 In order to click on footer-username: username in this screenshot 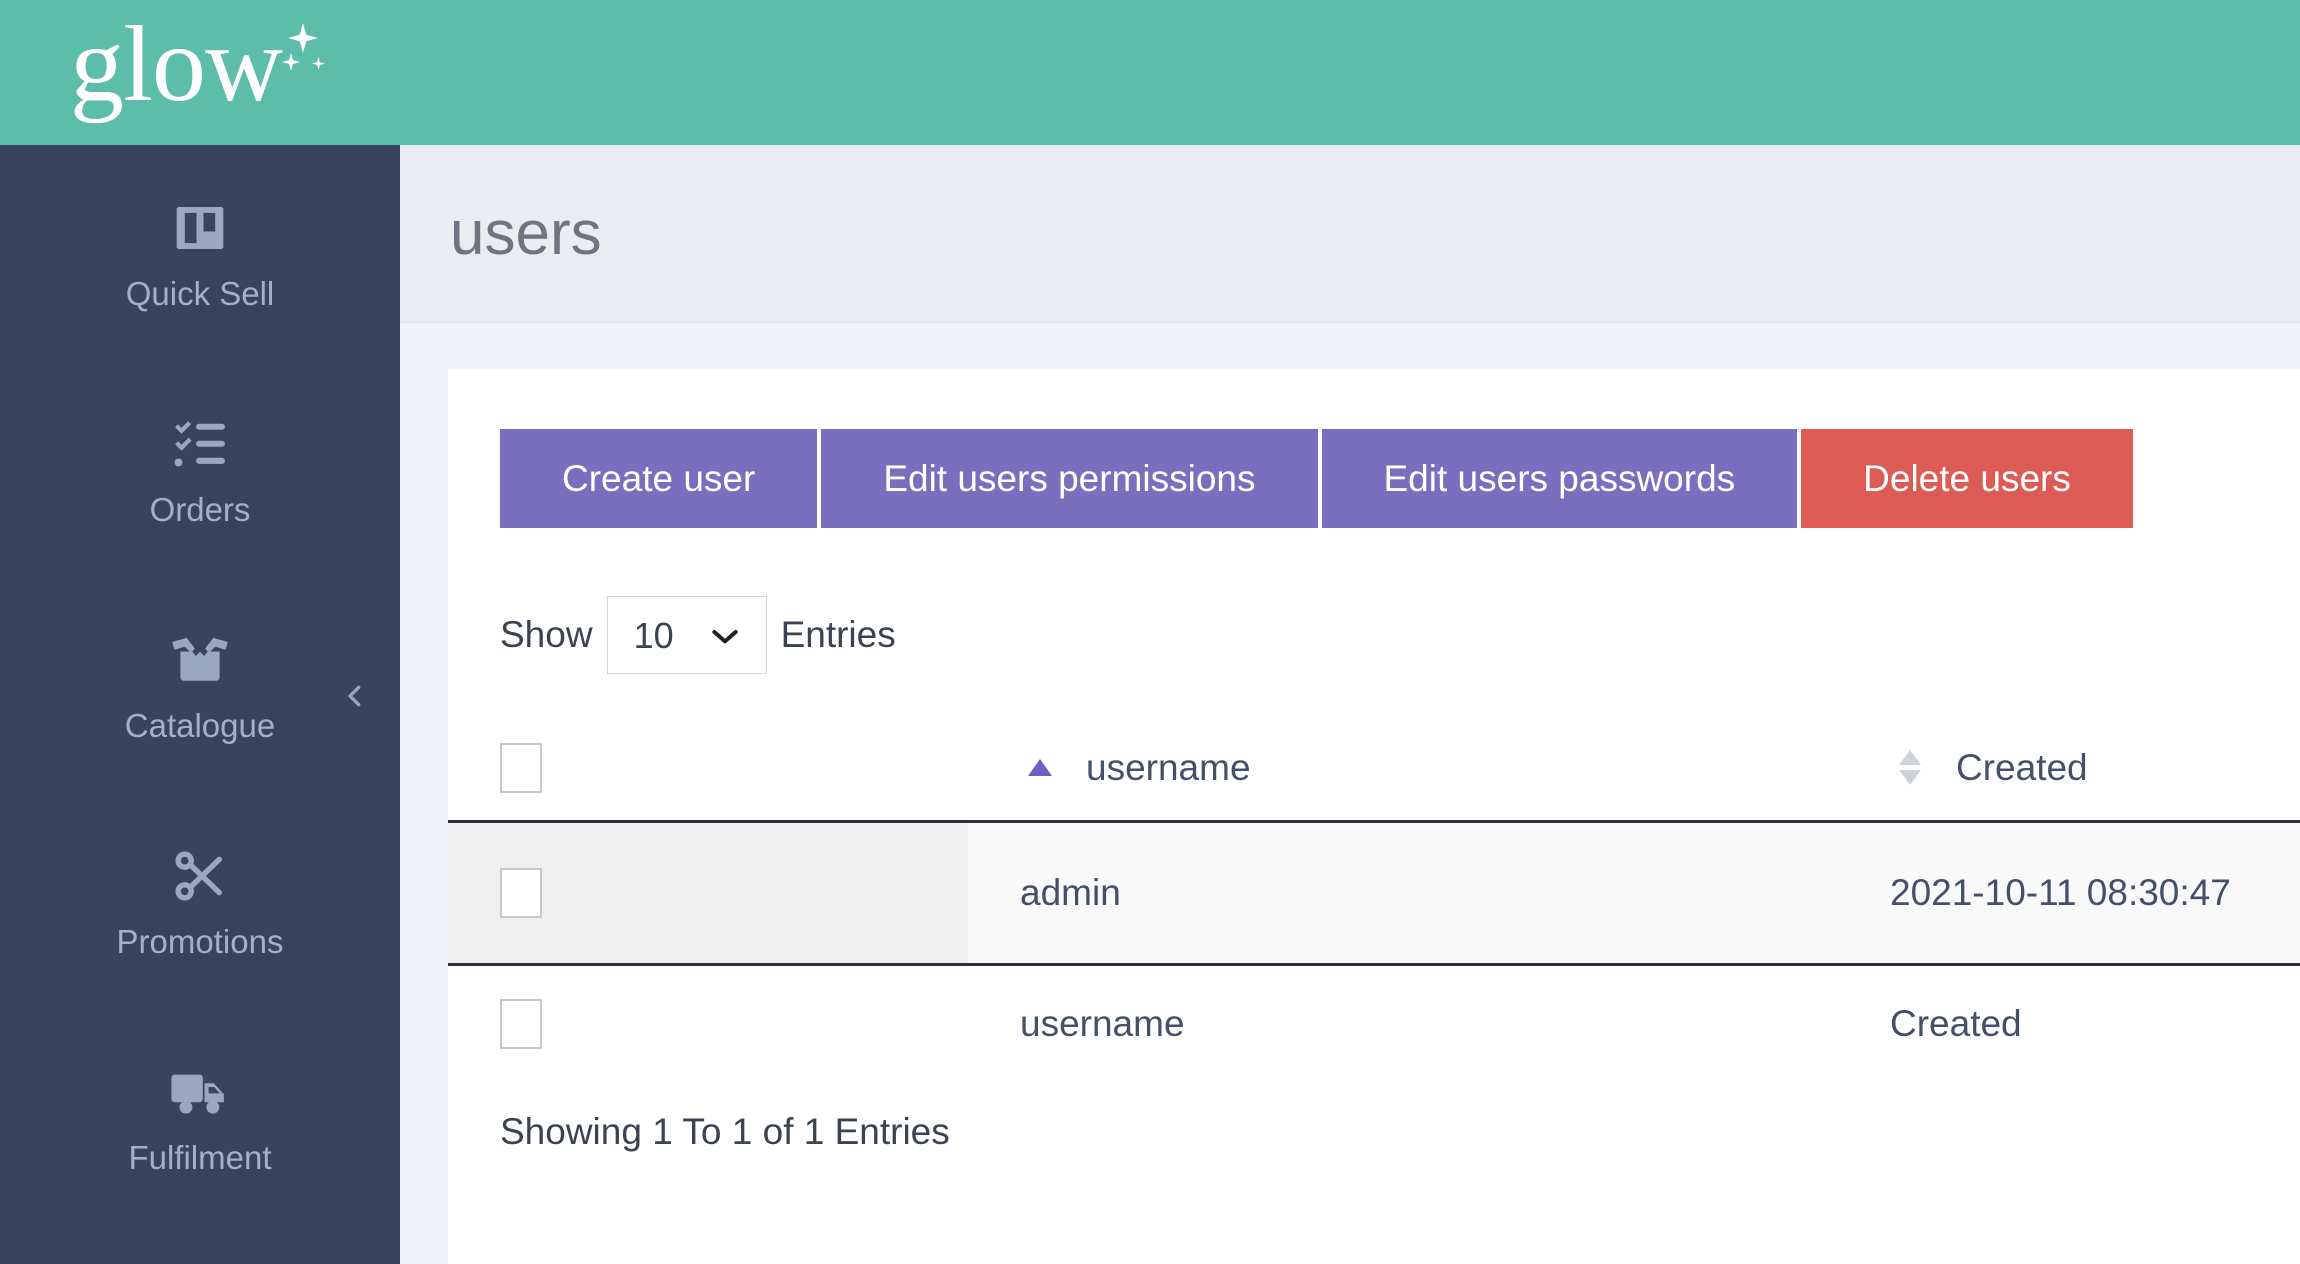, I will do `click(1403, 1023)`.